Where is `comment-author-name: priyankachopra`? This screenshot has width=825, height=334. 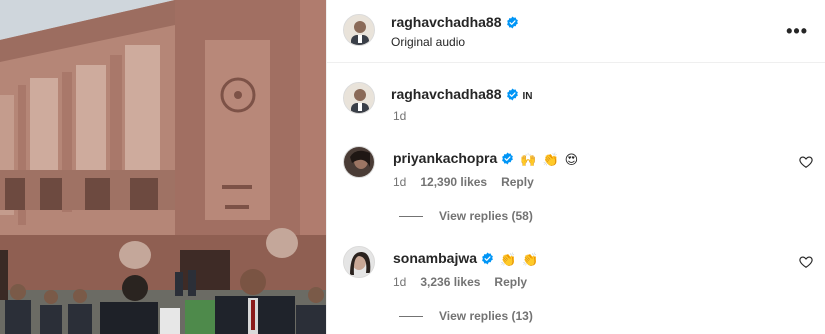
comment-author-name: priyankachopra is located at coordinates (445, 158).